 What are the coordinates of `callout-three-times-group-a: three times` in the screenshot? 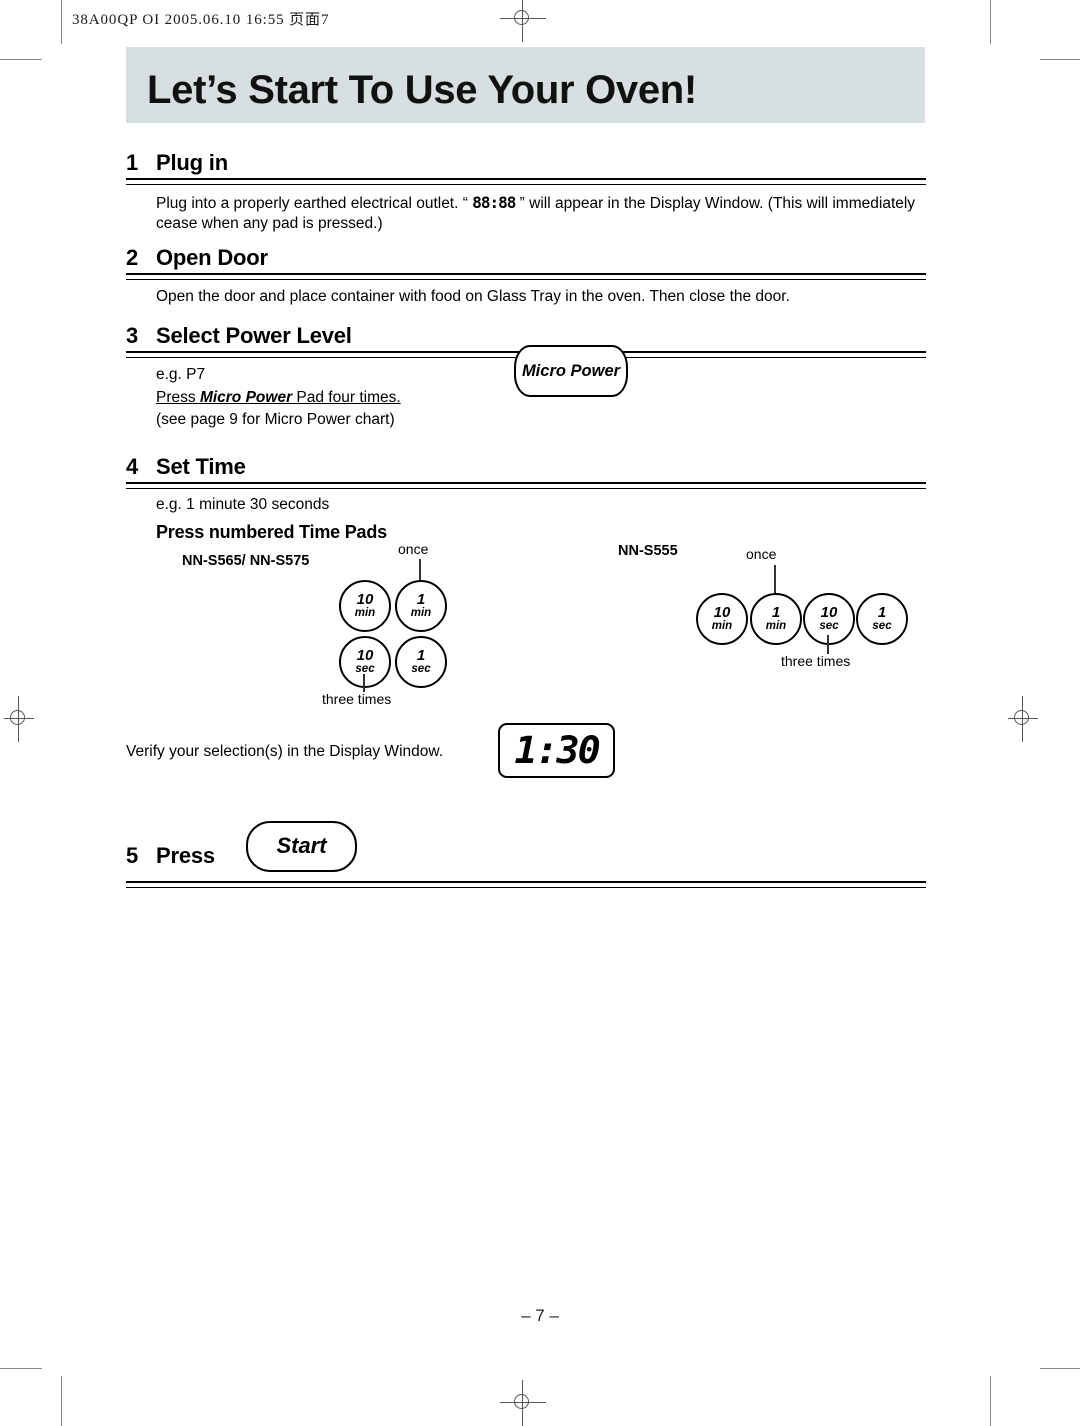 It's located at (357, 698).